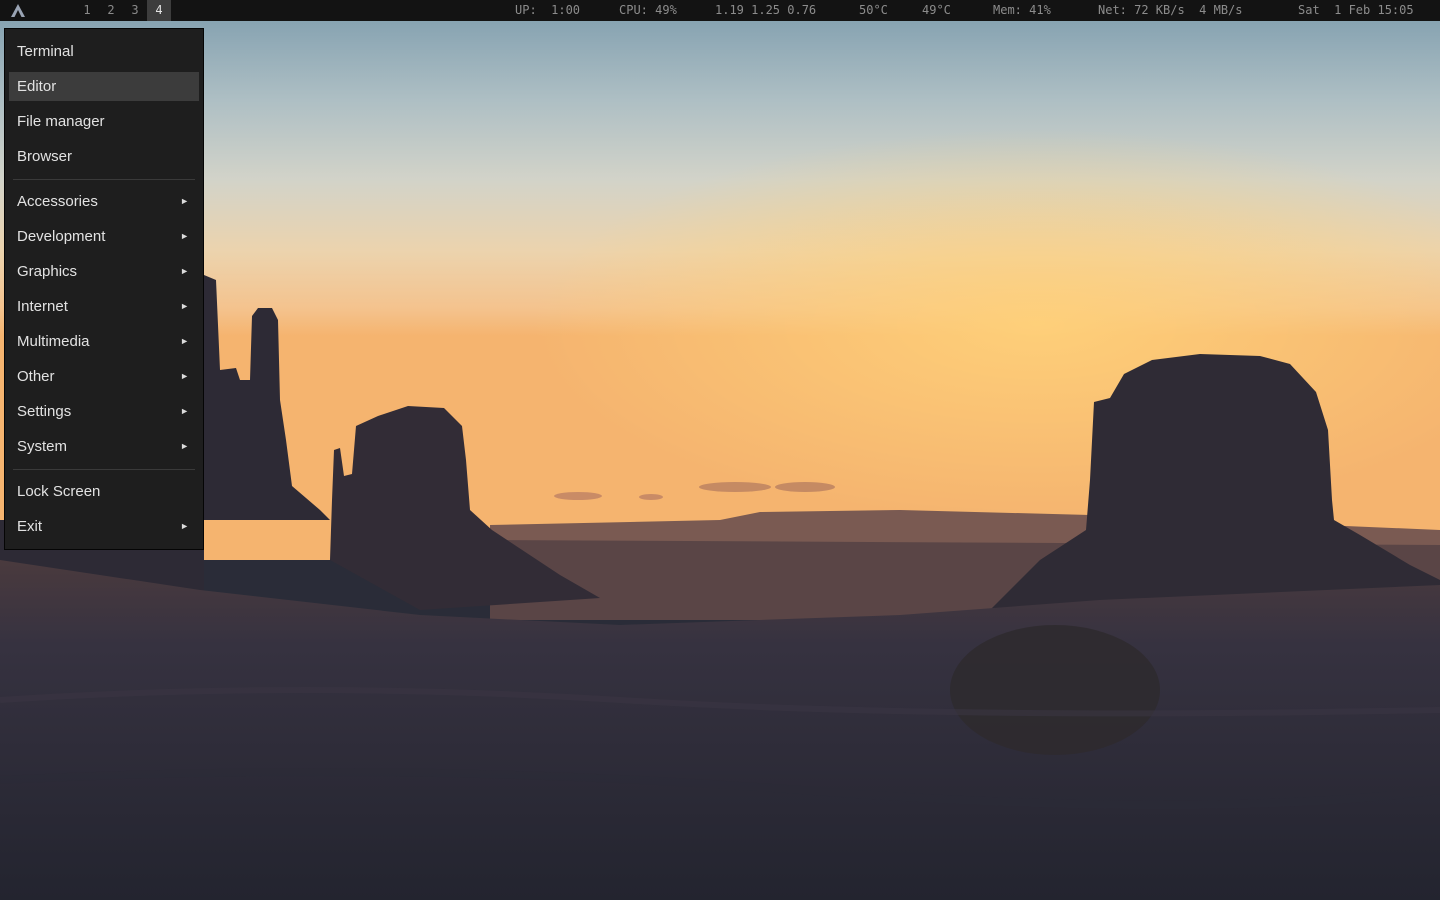 The height and width of the screenshot is (900, 1440). What do you see at coordinates (53, 341) in the screenshot?
I see `menu-item-label: Multimedia` at bounding box center [53, 341].